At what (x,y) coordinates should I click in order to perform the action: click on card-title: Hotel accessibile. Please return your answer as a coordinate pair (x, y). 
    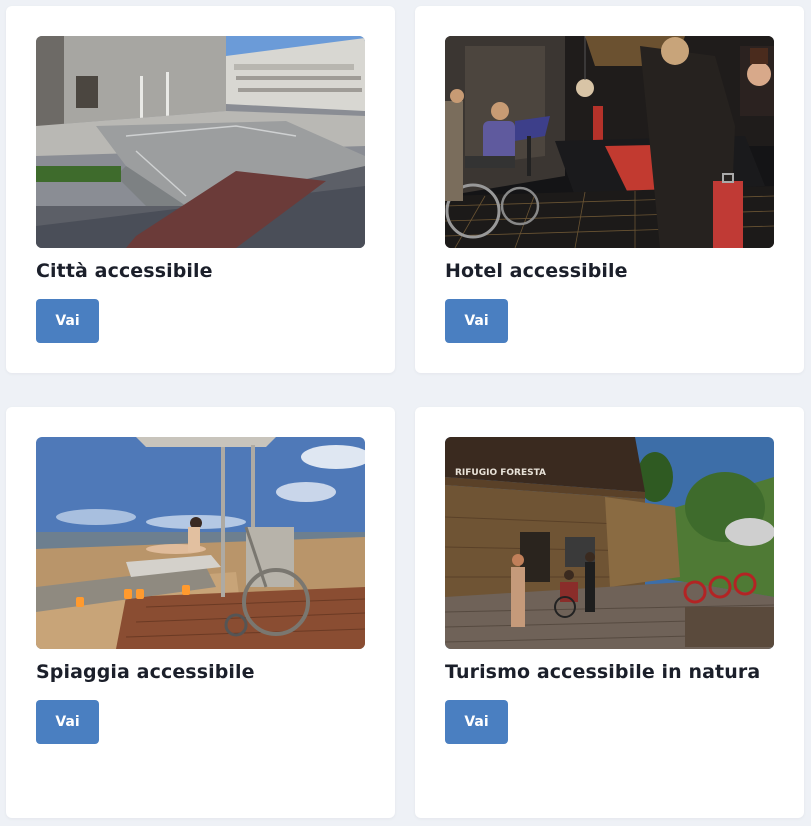
    Looking at the image, I should click on (536, 271).